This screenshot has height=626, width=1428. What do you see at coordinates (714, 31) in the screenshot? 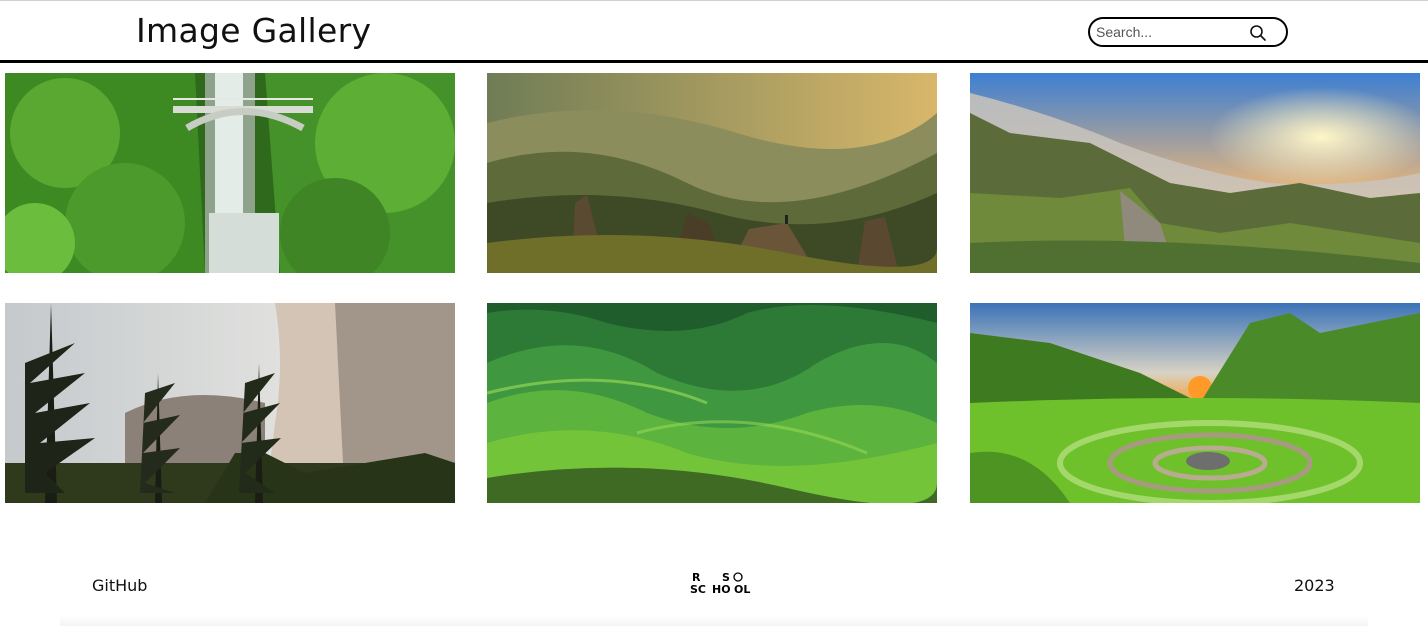
I see `header: Image Gallery` at bounding box center [714, 31].